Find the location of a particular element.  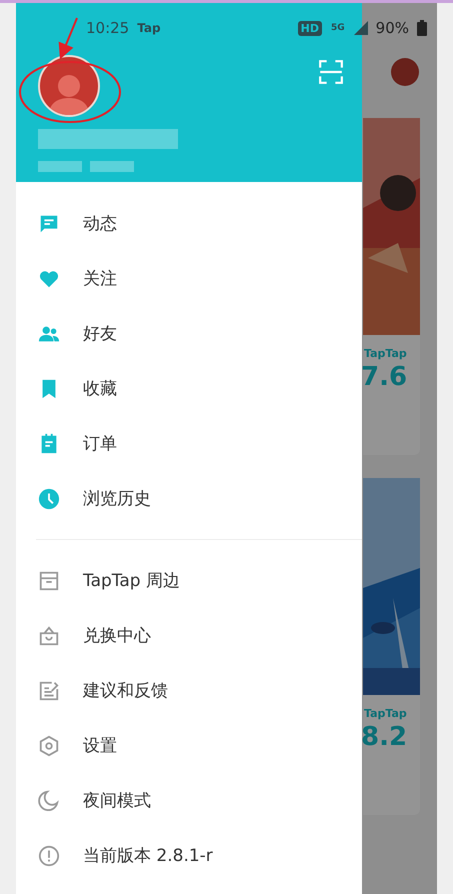

app-label: Tap is located at coordinates (149, 28).